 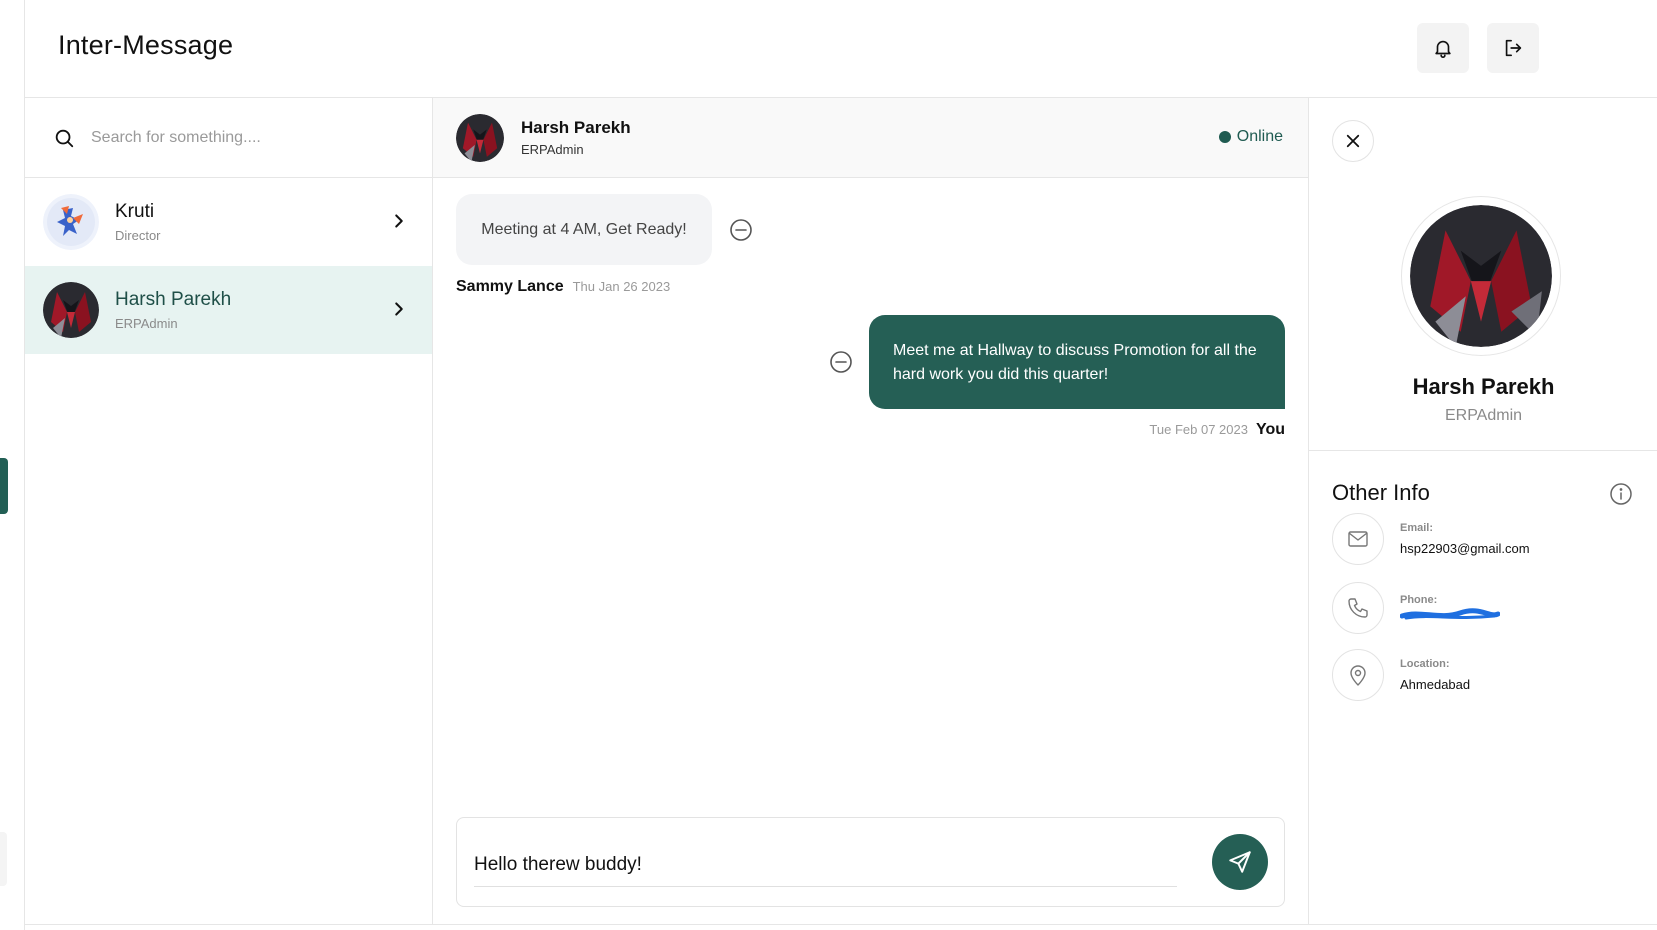 I want to click on status-text: Online, so click(x=1259, y=136).